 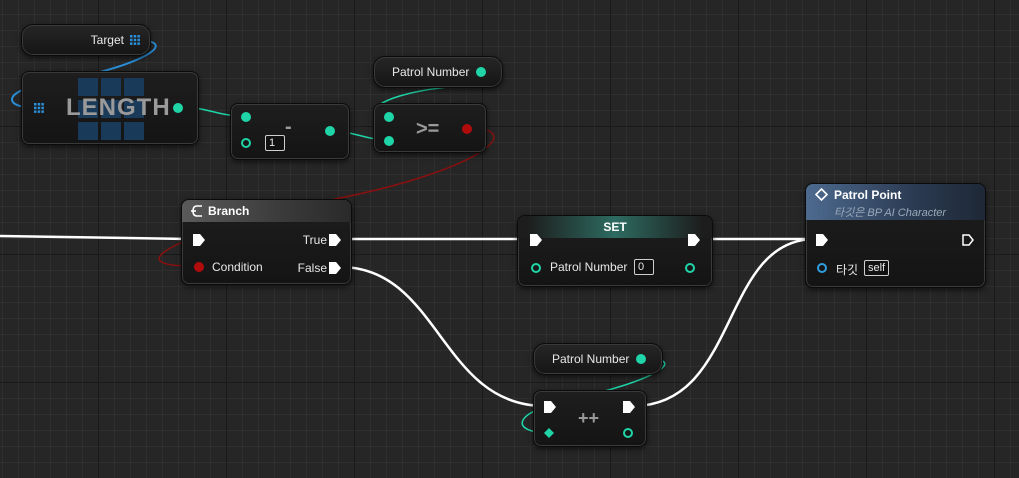 What do you see at coordinates (481, 72) in the screenshot?
I see `patrol-number-output-pin` at bounding box center [481, 72].